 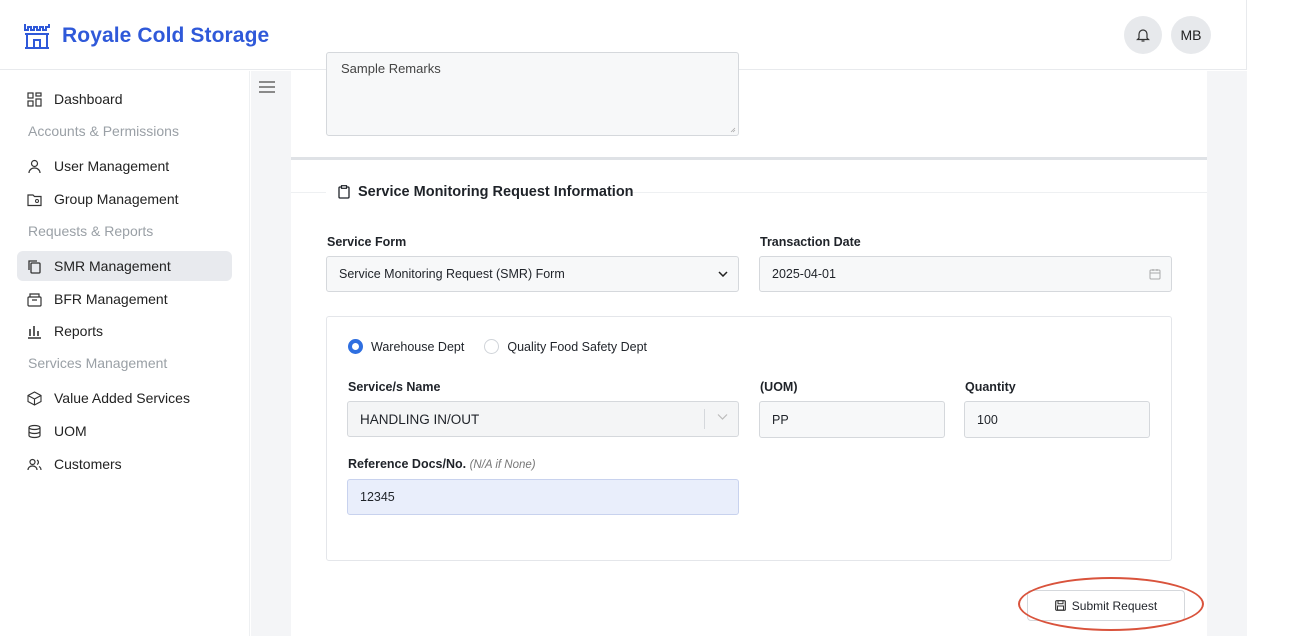 What do you see at coordinates (987, 419) in the screenshot?
I see `quantity-value: 100` at bounding box center [987, 419].